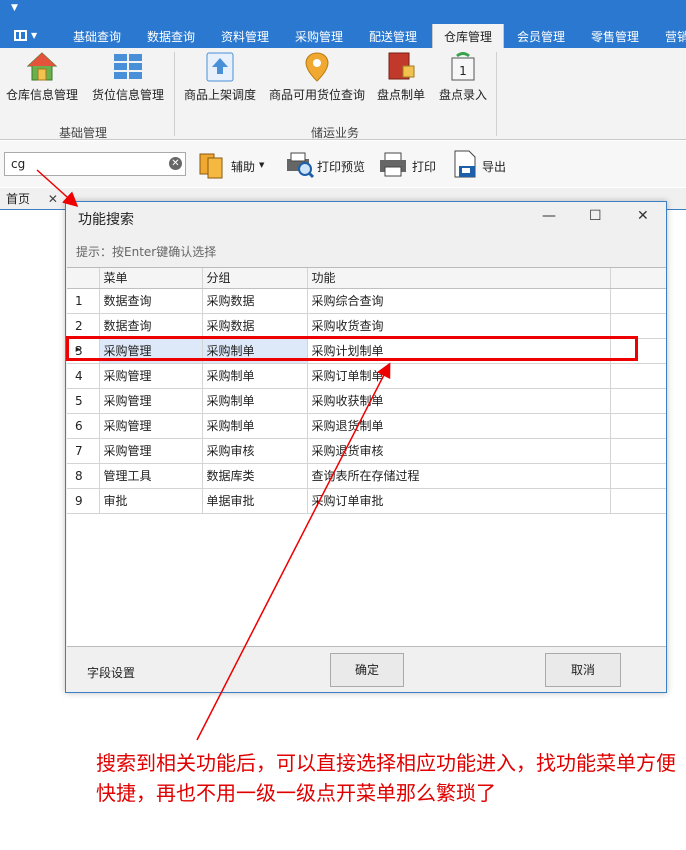  I want to click on cancel-button: 取消, so click(583, 670).